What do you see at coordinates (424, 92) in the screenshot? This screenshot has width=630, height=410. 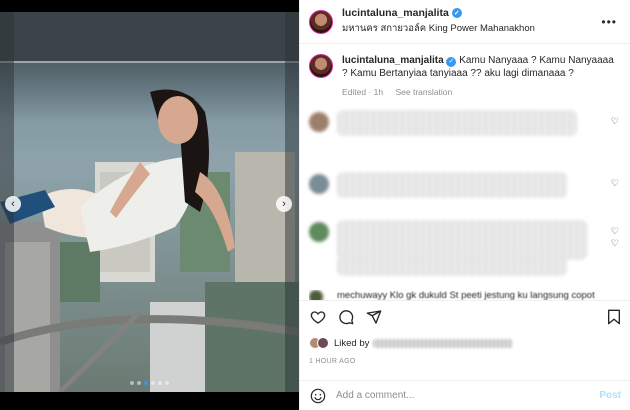 I see `see-translation-link: See translation` at bounding box center [424, 92].